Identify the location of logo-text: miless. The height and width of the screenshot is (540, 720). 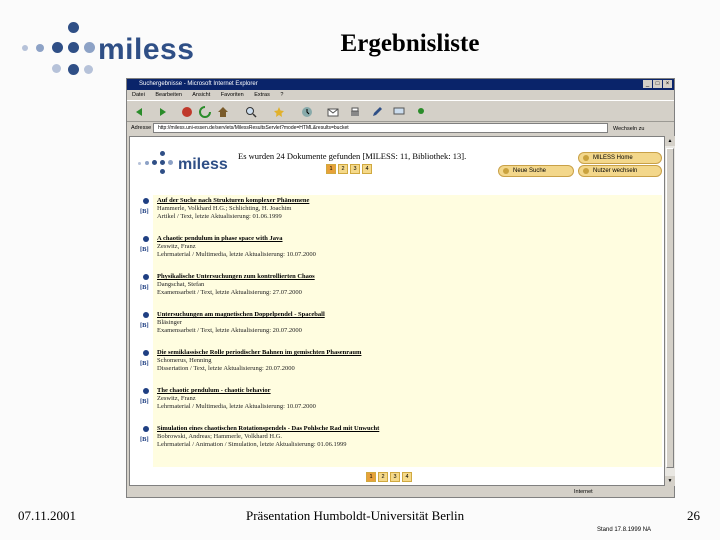
(146, 49).